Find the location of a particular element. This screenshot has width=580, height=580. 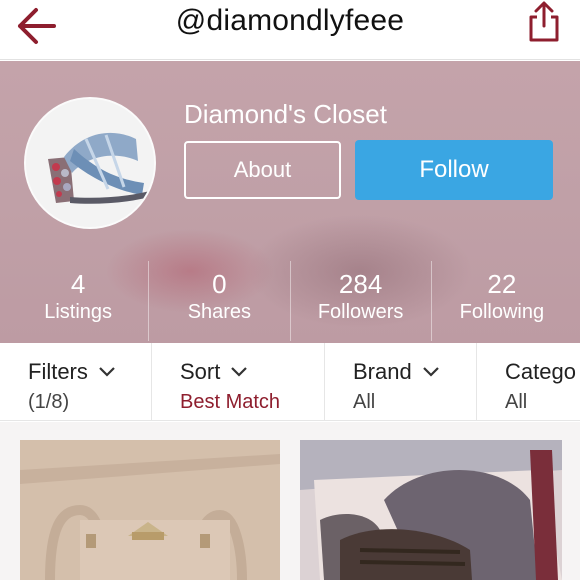

page-title: @diamondlyfeee is located at coordinates (290, 20).